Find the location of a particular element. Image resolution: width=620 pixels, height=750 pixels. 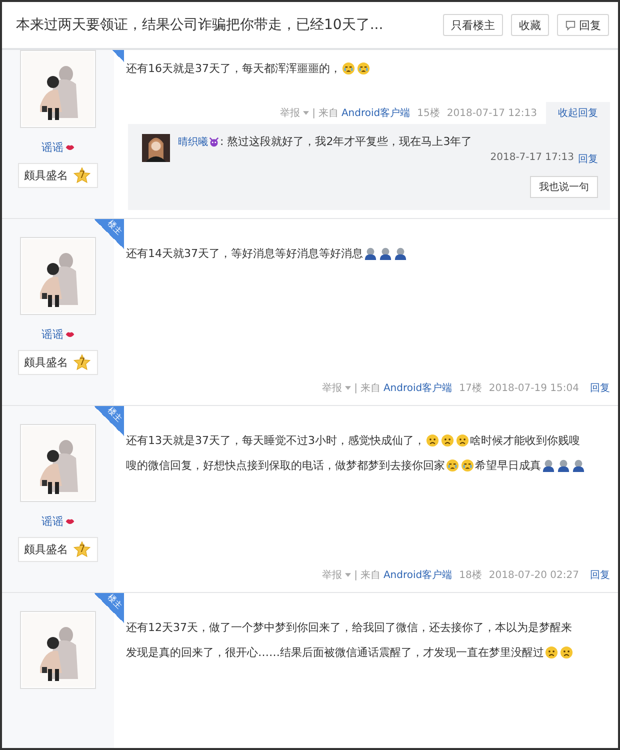

floor-number: 18楼 is located at coordinates (470, 575).